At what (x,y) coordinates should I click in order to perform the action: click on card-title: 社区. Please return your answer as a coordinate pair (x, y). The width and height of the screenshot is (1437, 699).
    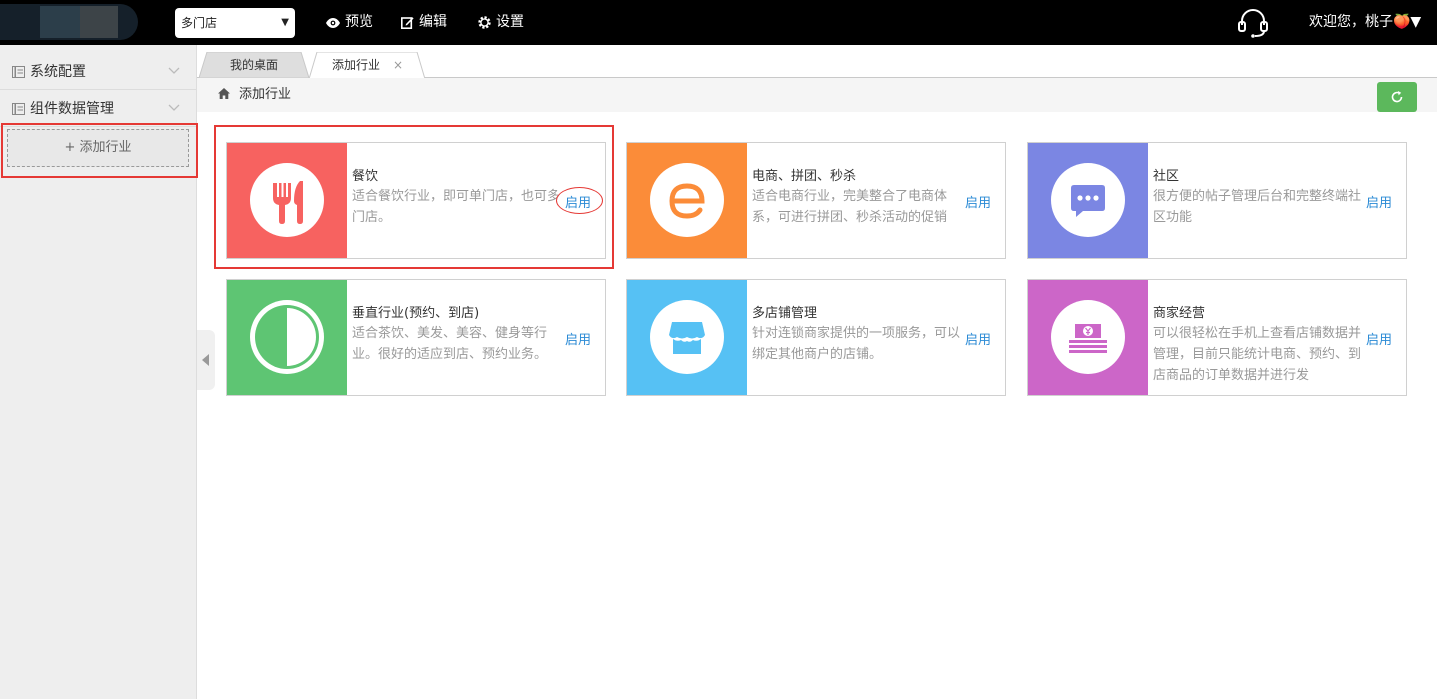
    Looking at the image, I should click on (1166, 176).